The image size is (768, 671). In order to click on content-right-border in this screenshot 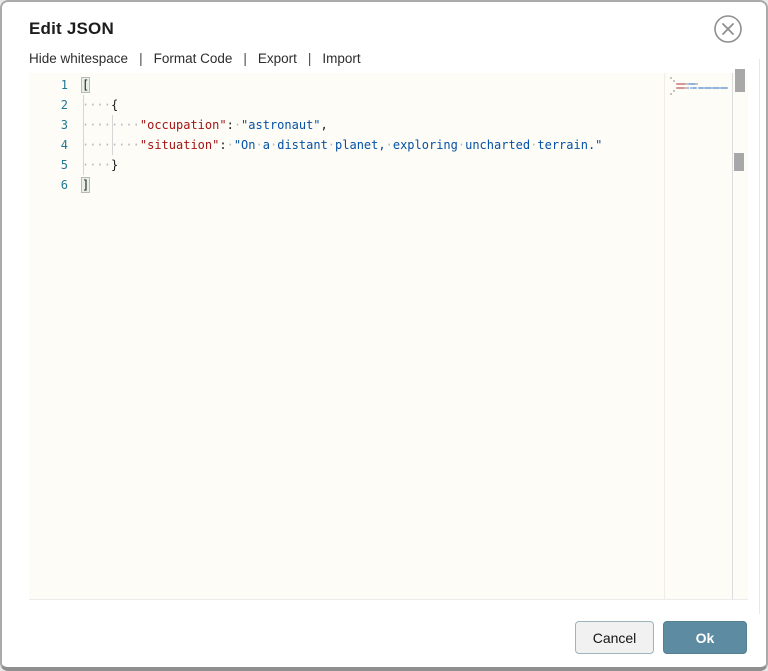, I will do `click(759, 336)`.